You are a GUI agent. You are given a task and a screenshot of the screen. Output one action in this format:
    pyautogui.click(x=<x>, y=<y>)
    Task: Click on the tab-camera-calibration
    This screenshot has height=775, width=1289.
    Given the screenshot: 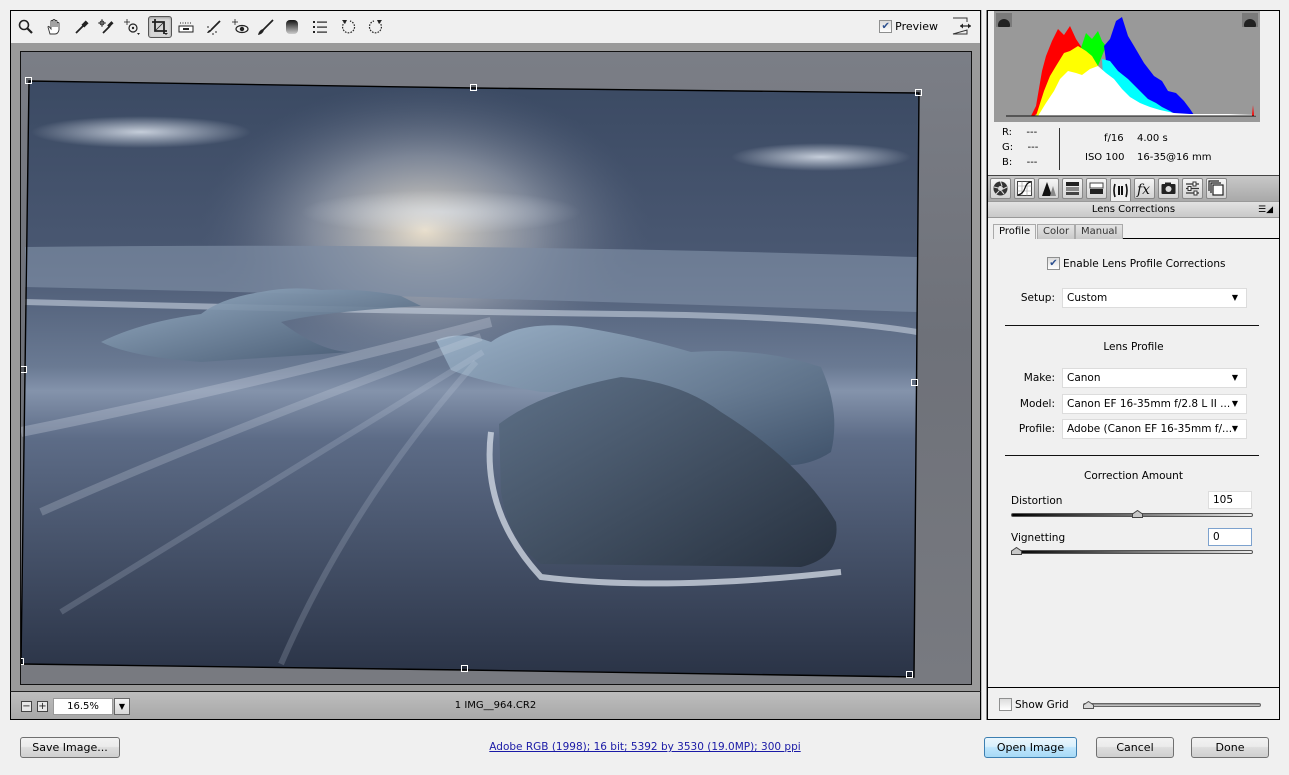 What is the action you would take?
    pyautogui.click(x=1168, y=188)
    